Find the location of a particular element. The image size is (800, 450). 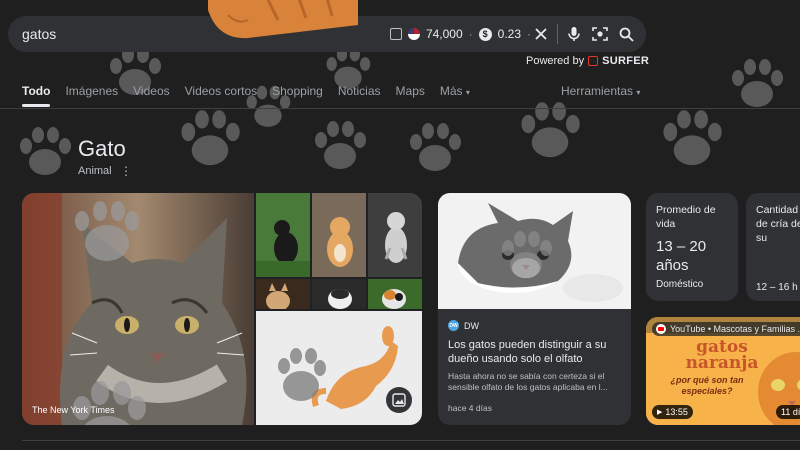

microphone-icon is located at coordinates (574, 34).